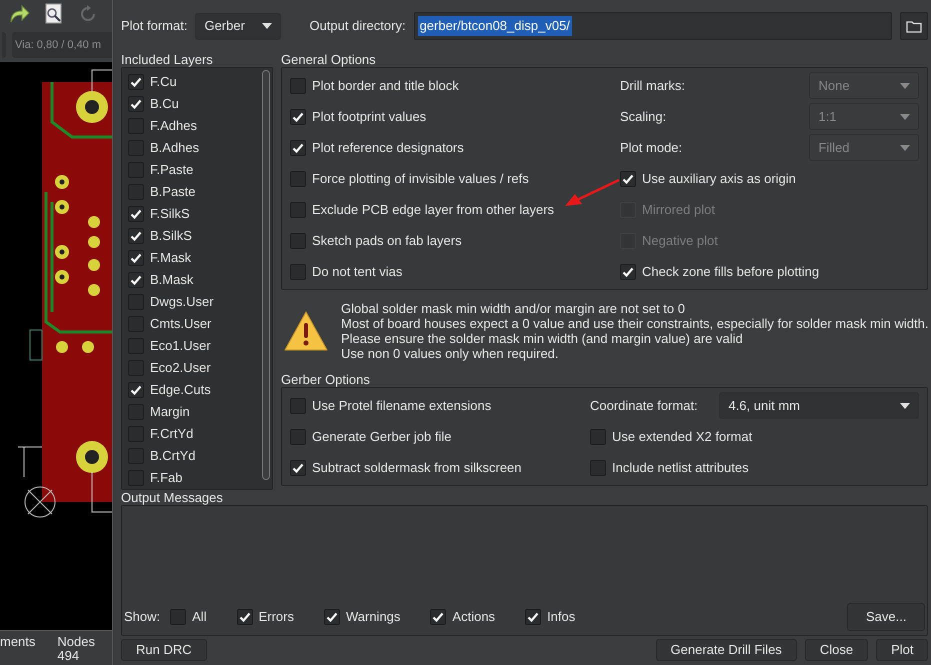 This screenshot has width=931, height=665. Describe the element at coordinates (902, 650) in the screenshot. I see `dialog-button: Plot` at that location.